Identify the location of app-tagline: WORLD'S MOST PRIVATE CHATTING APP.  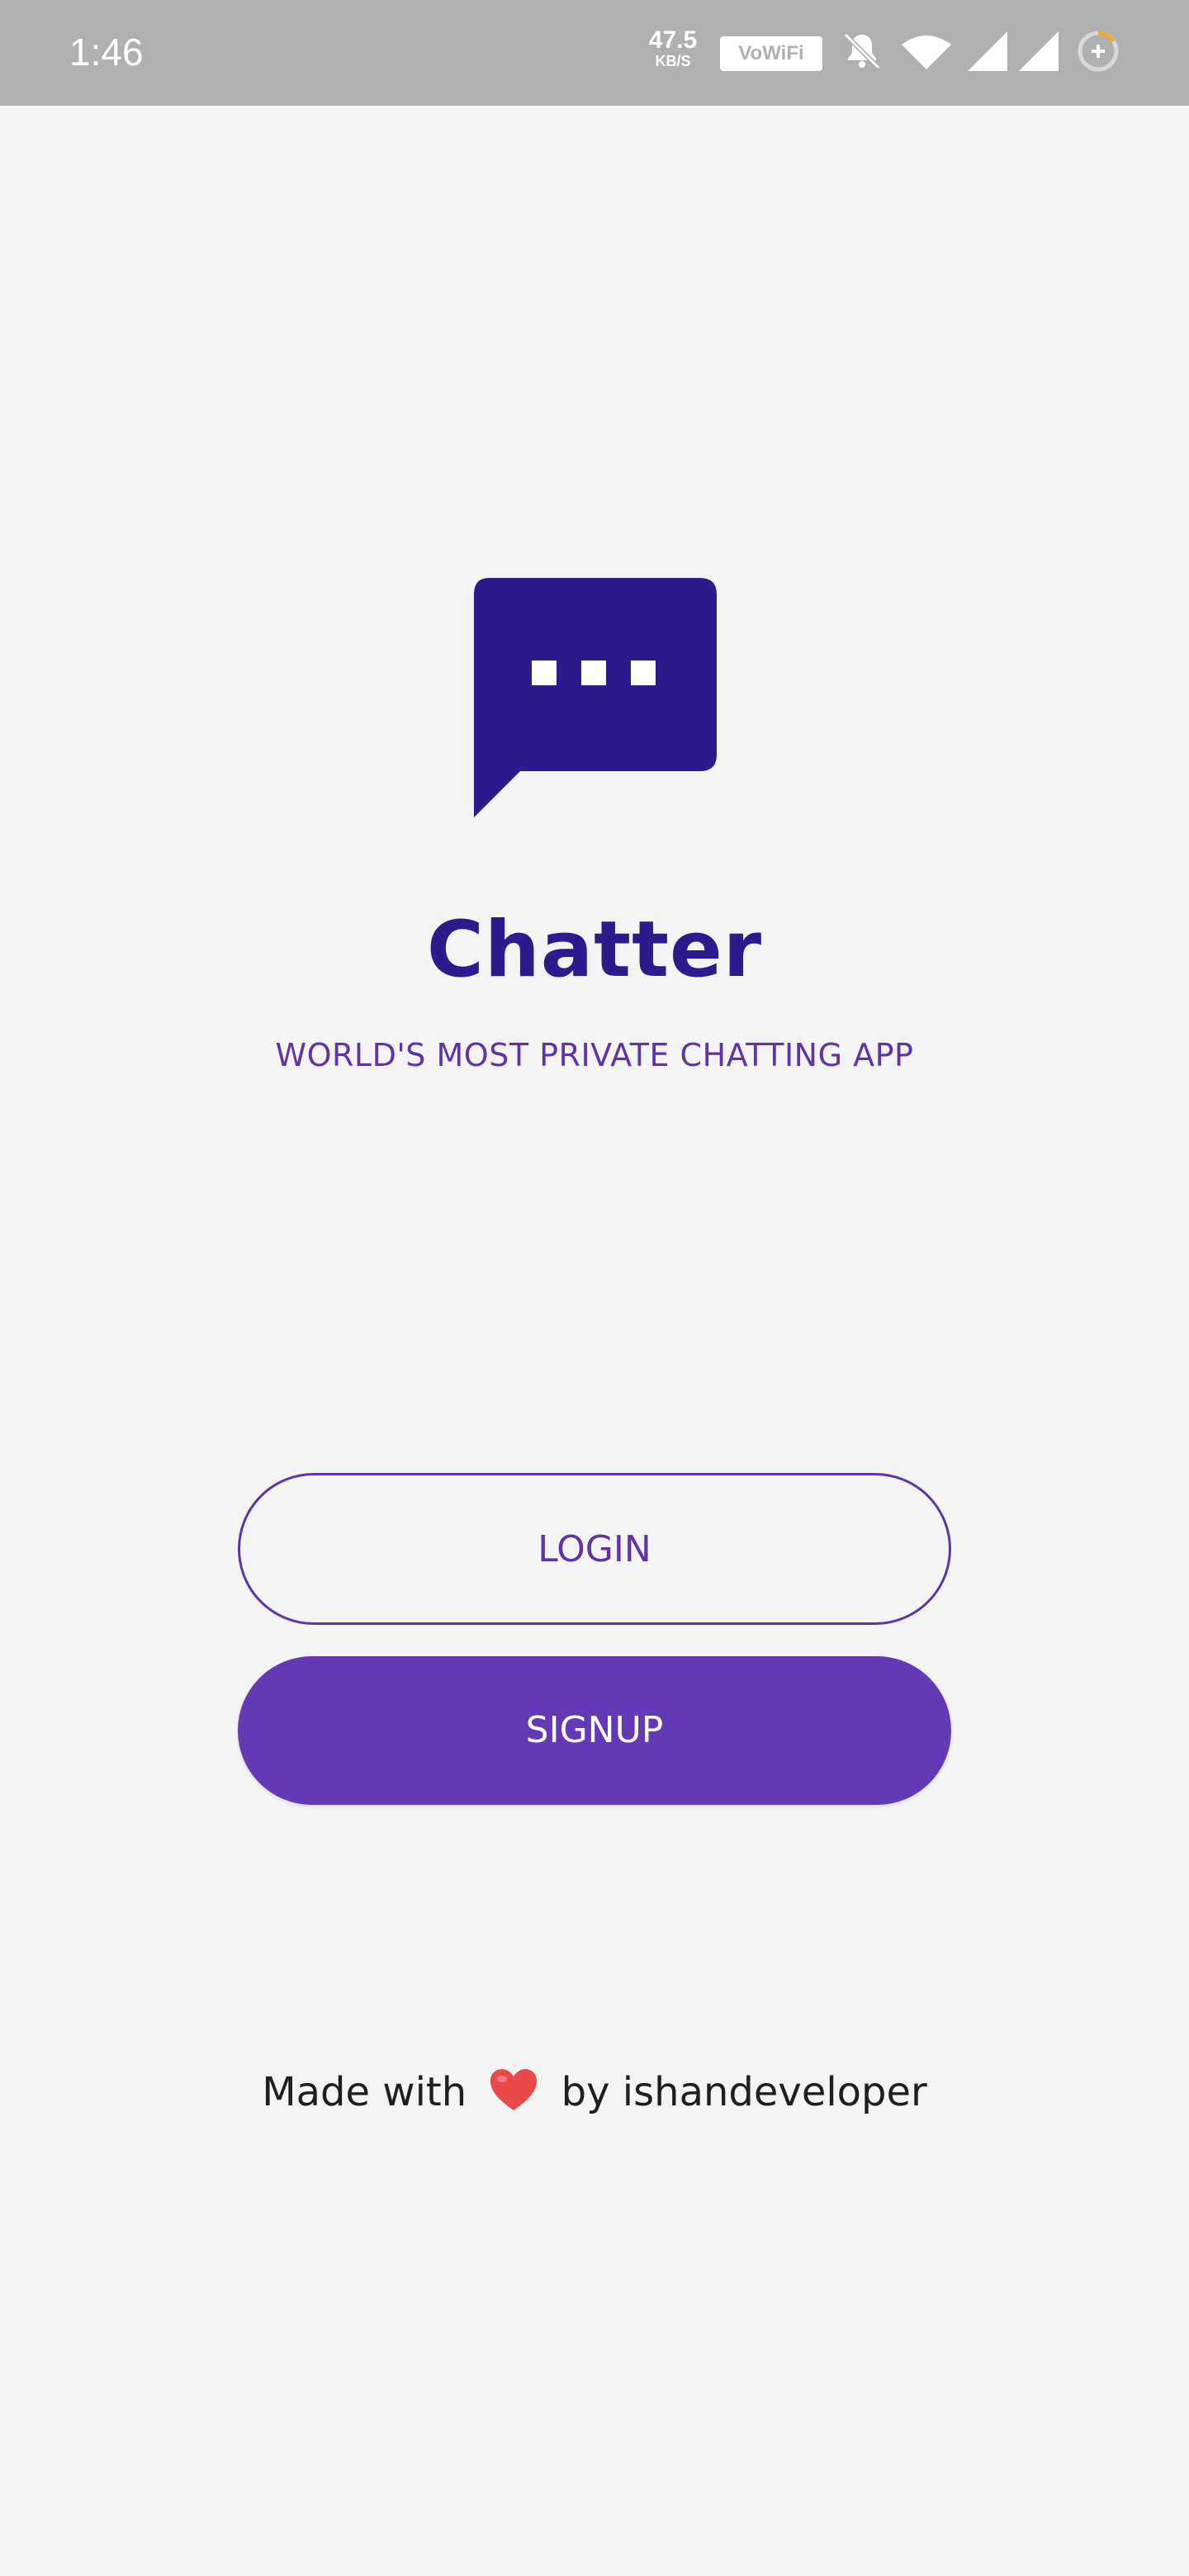
(594, 1055).